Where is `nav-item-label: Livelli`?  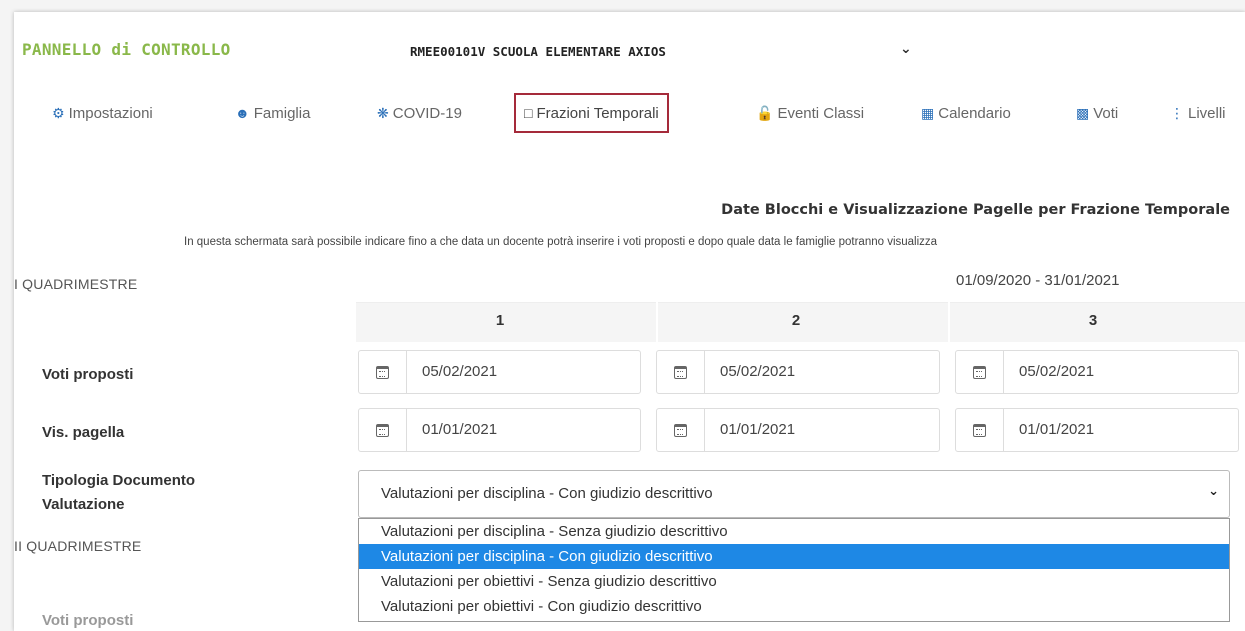
nav-item-label: Livelli is located at coordinates (1207, 113).